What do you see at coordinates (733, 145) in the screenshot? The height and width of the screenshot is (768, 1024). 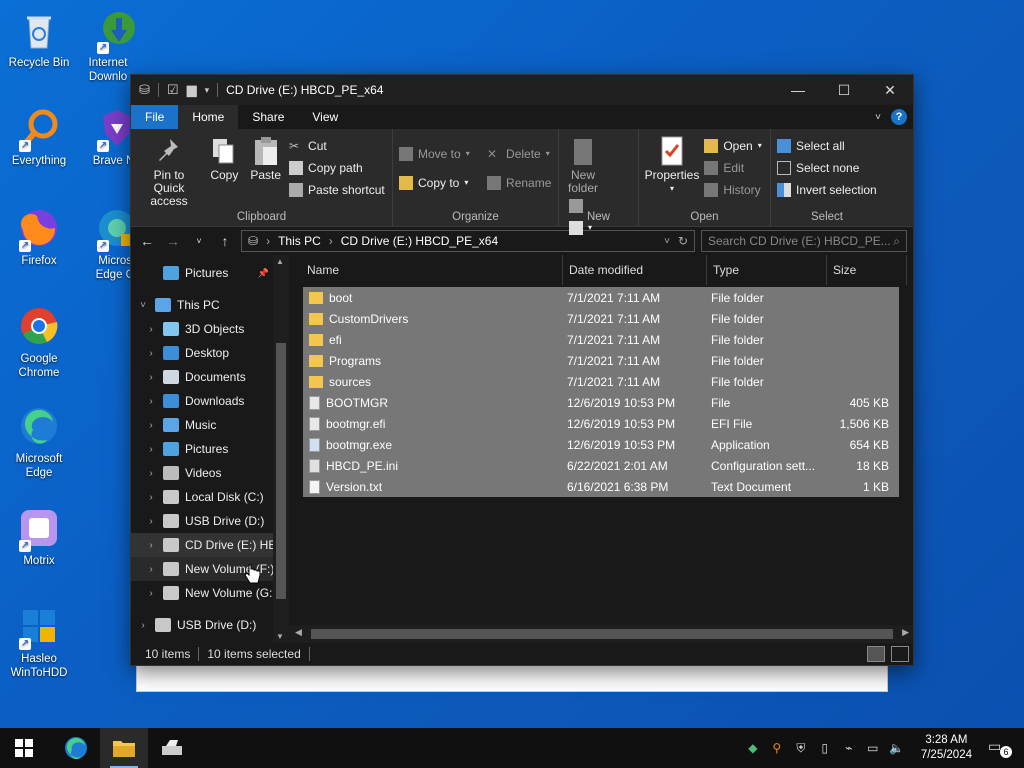 I see `open-button: Open ▾` at bounding box center [733, 145].